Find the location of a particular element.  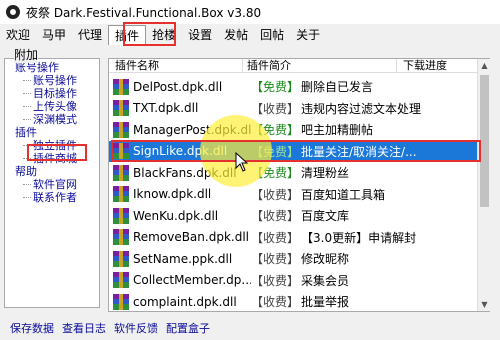

plugin-desc: 删除自已发言 is located at coordinates (337, 87).